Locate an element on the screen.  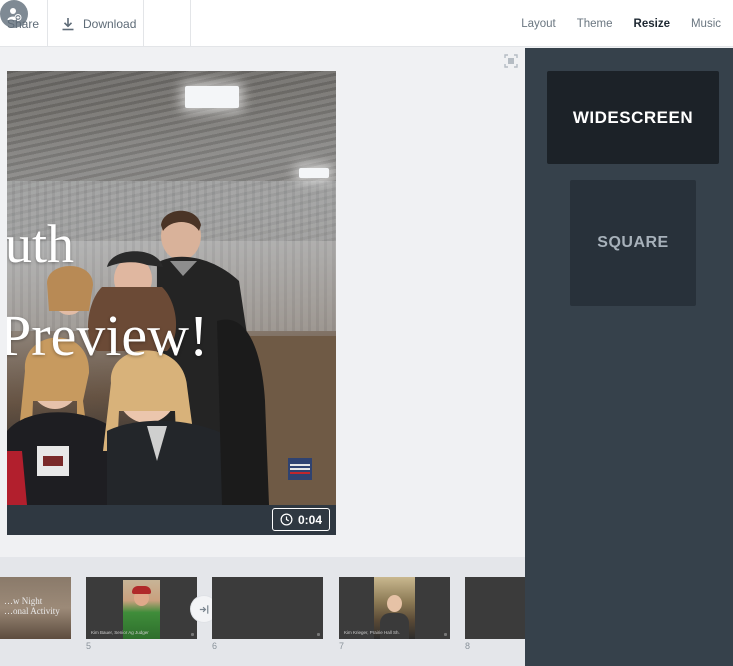
transition-icon is located at coordinates (203, 609).